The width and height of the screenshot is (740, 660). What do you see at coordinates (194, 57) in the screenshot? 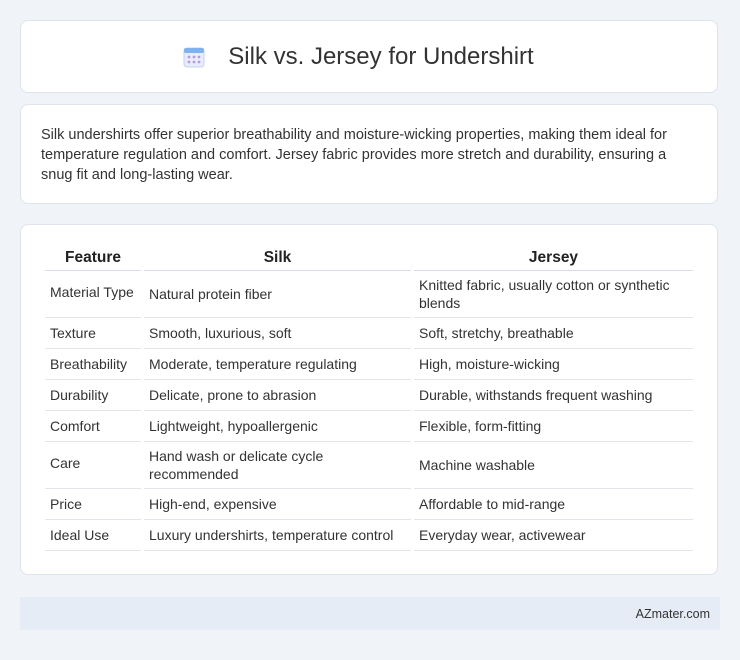
I see `calendar-icon` at bounding box center [194, 57].